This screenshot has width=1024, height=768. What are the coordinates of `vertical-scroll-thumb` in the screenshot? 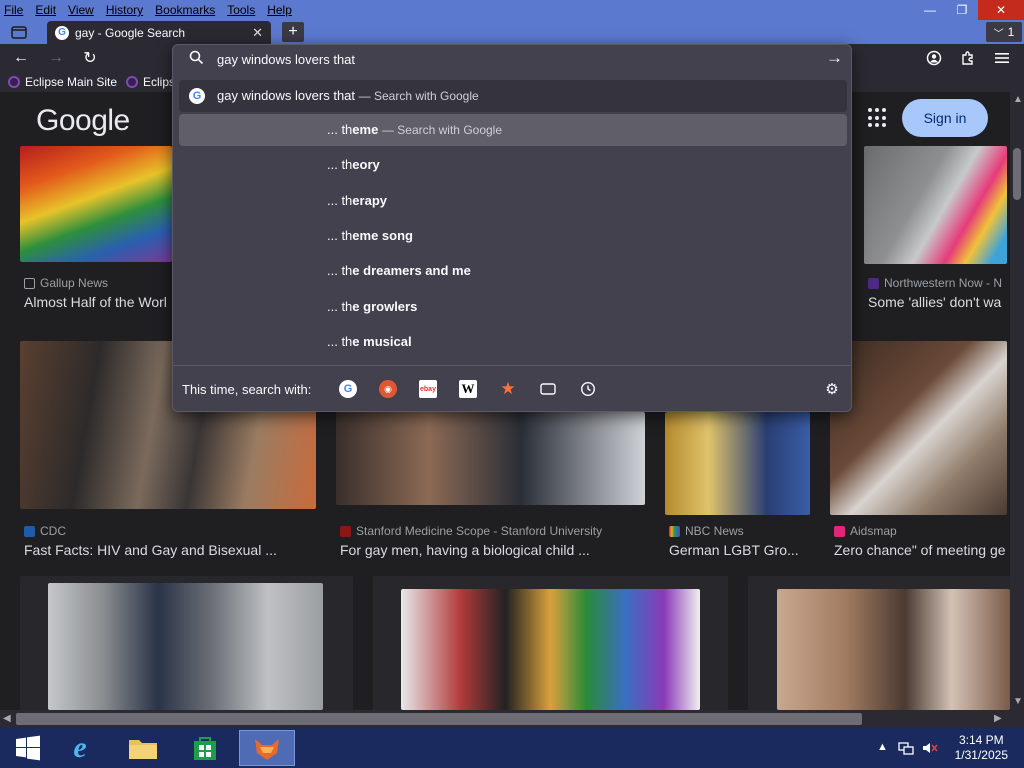 It's located at (1017, 174).